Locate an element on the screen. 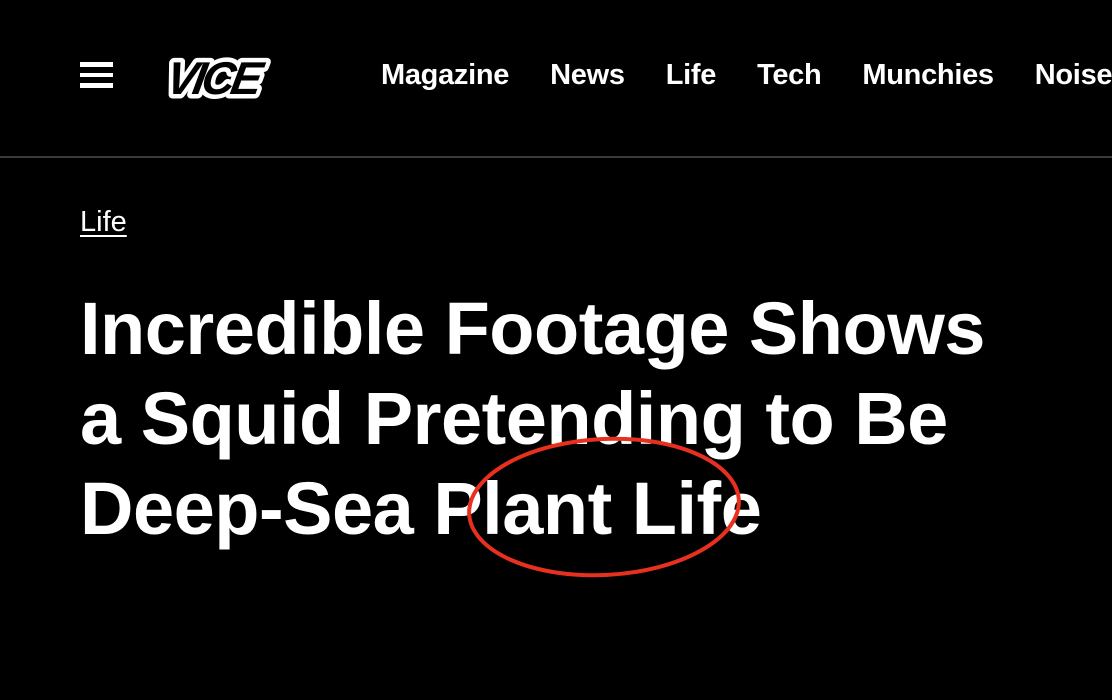  nav-item-news: News is located at coordinates (587, 75).